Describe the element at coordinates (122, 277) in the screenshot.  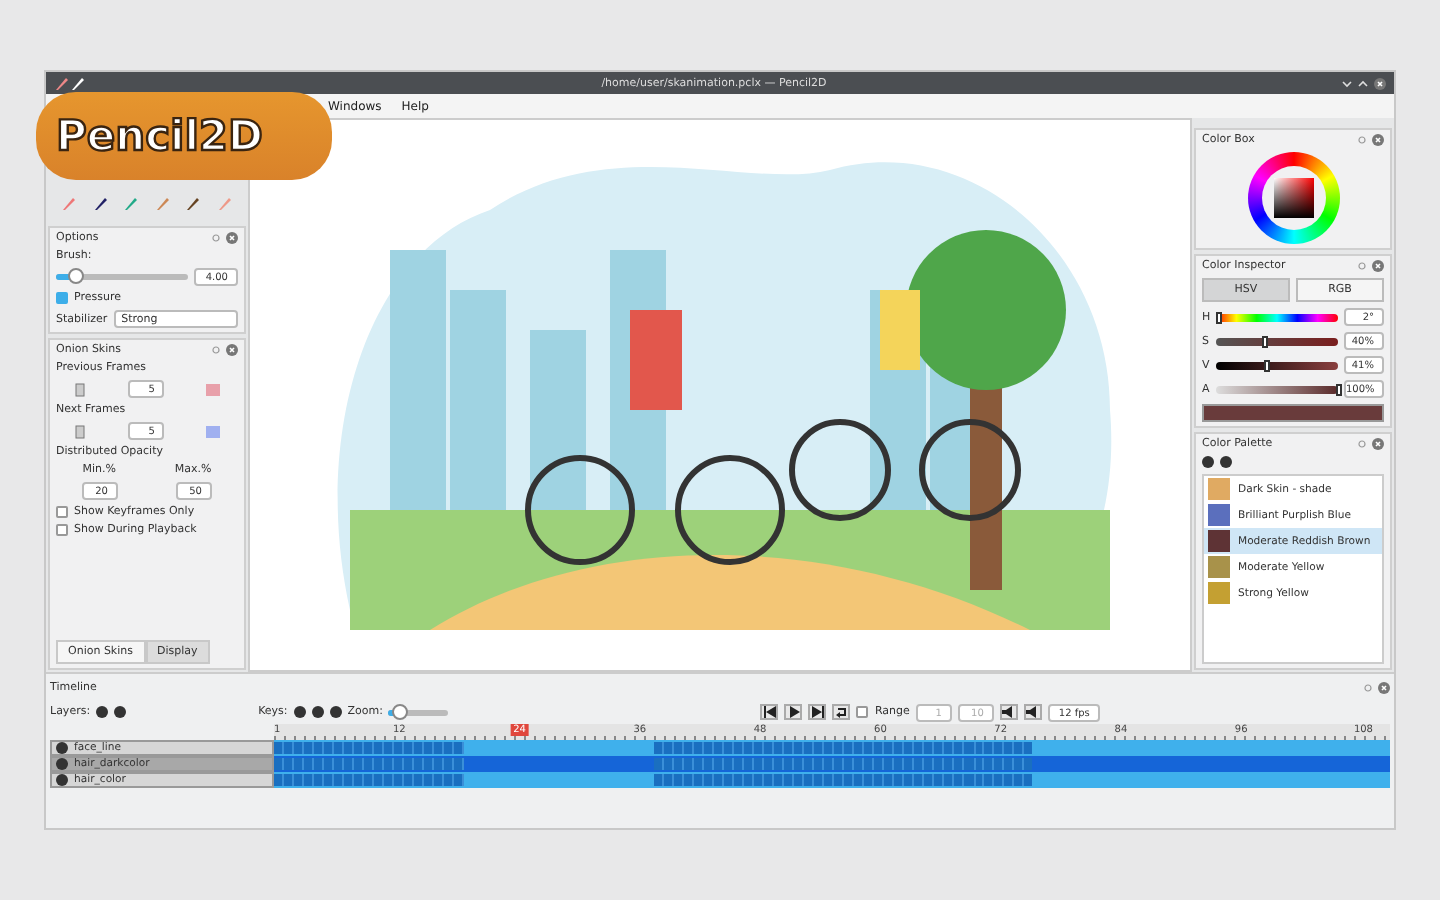
I see `brush-slider` at that location.